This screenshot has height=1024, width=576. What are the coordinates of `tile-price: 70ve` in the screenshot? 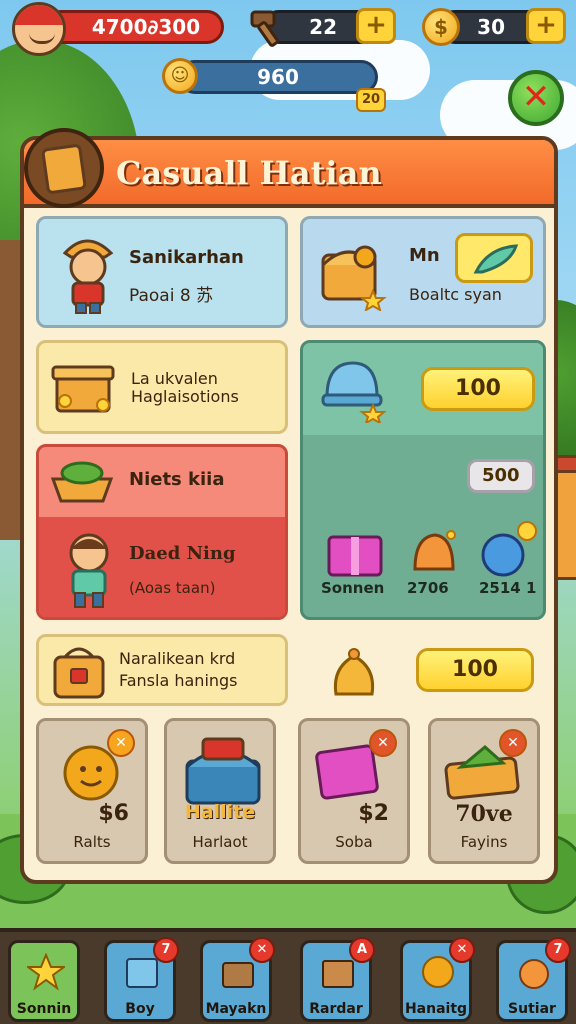 It's located at (484, 814).